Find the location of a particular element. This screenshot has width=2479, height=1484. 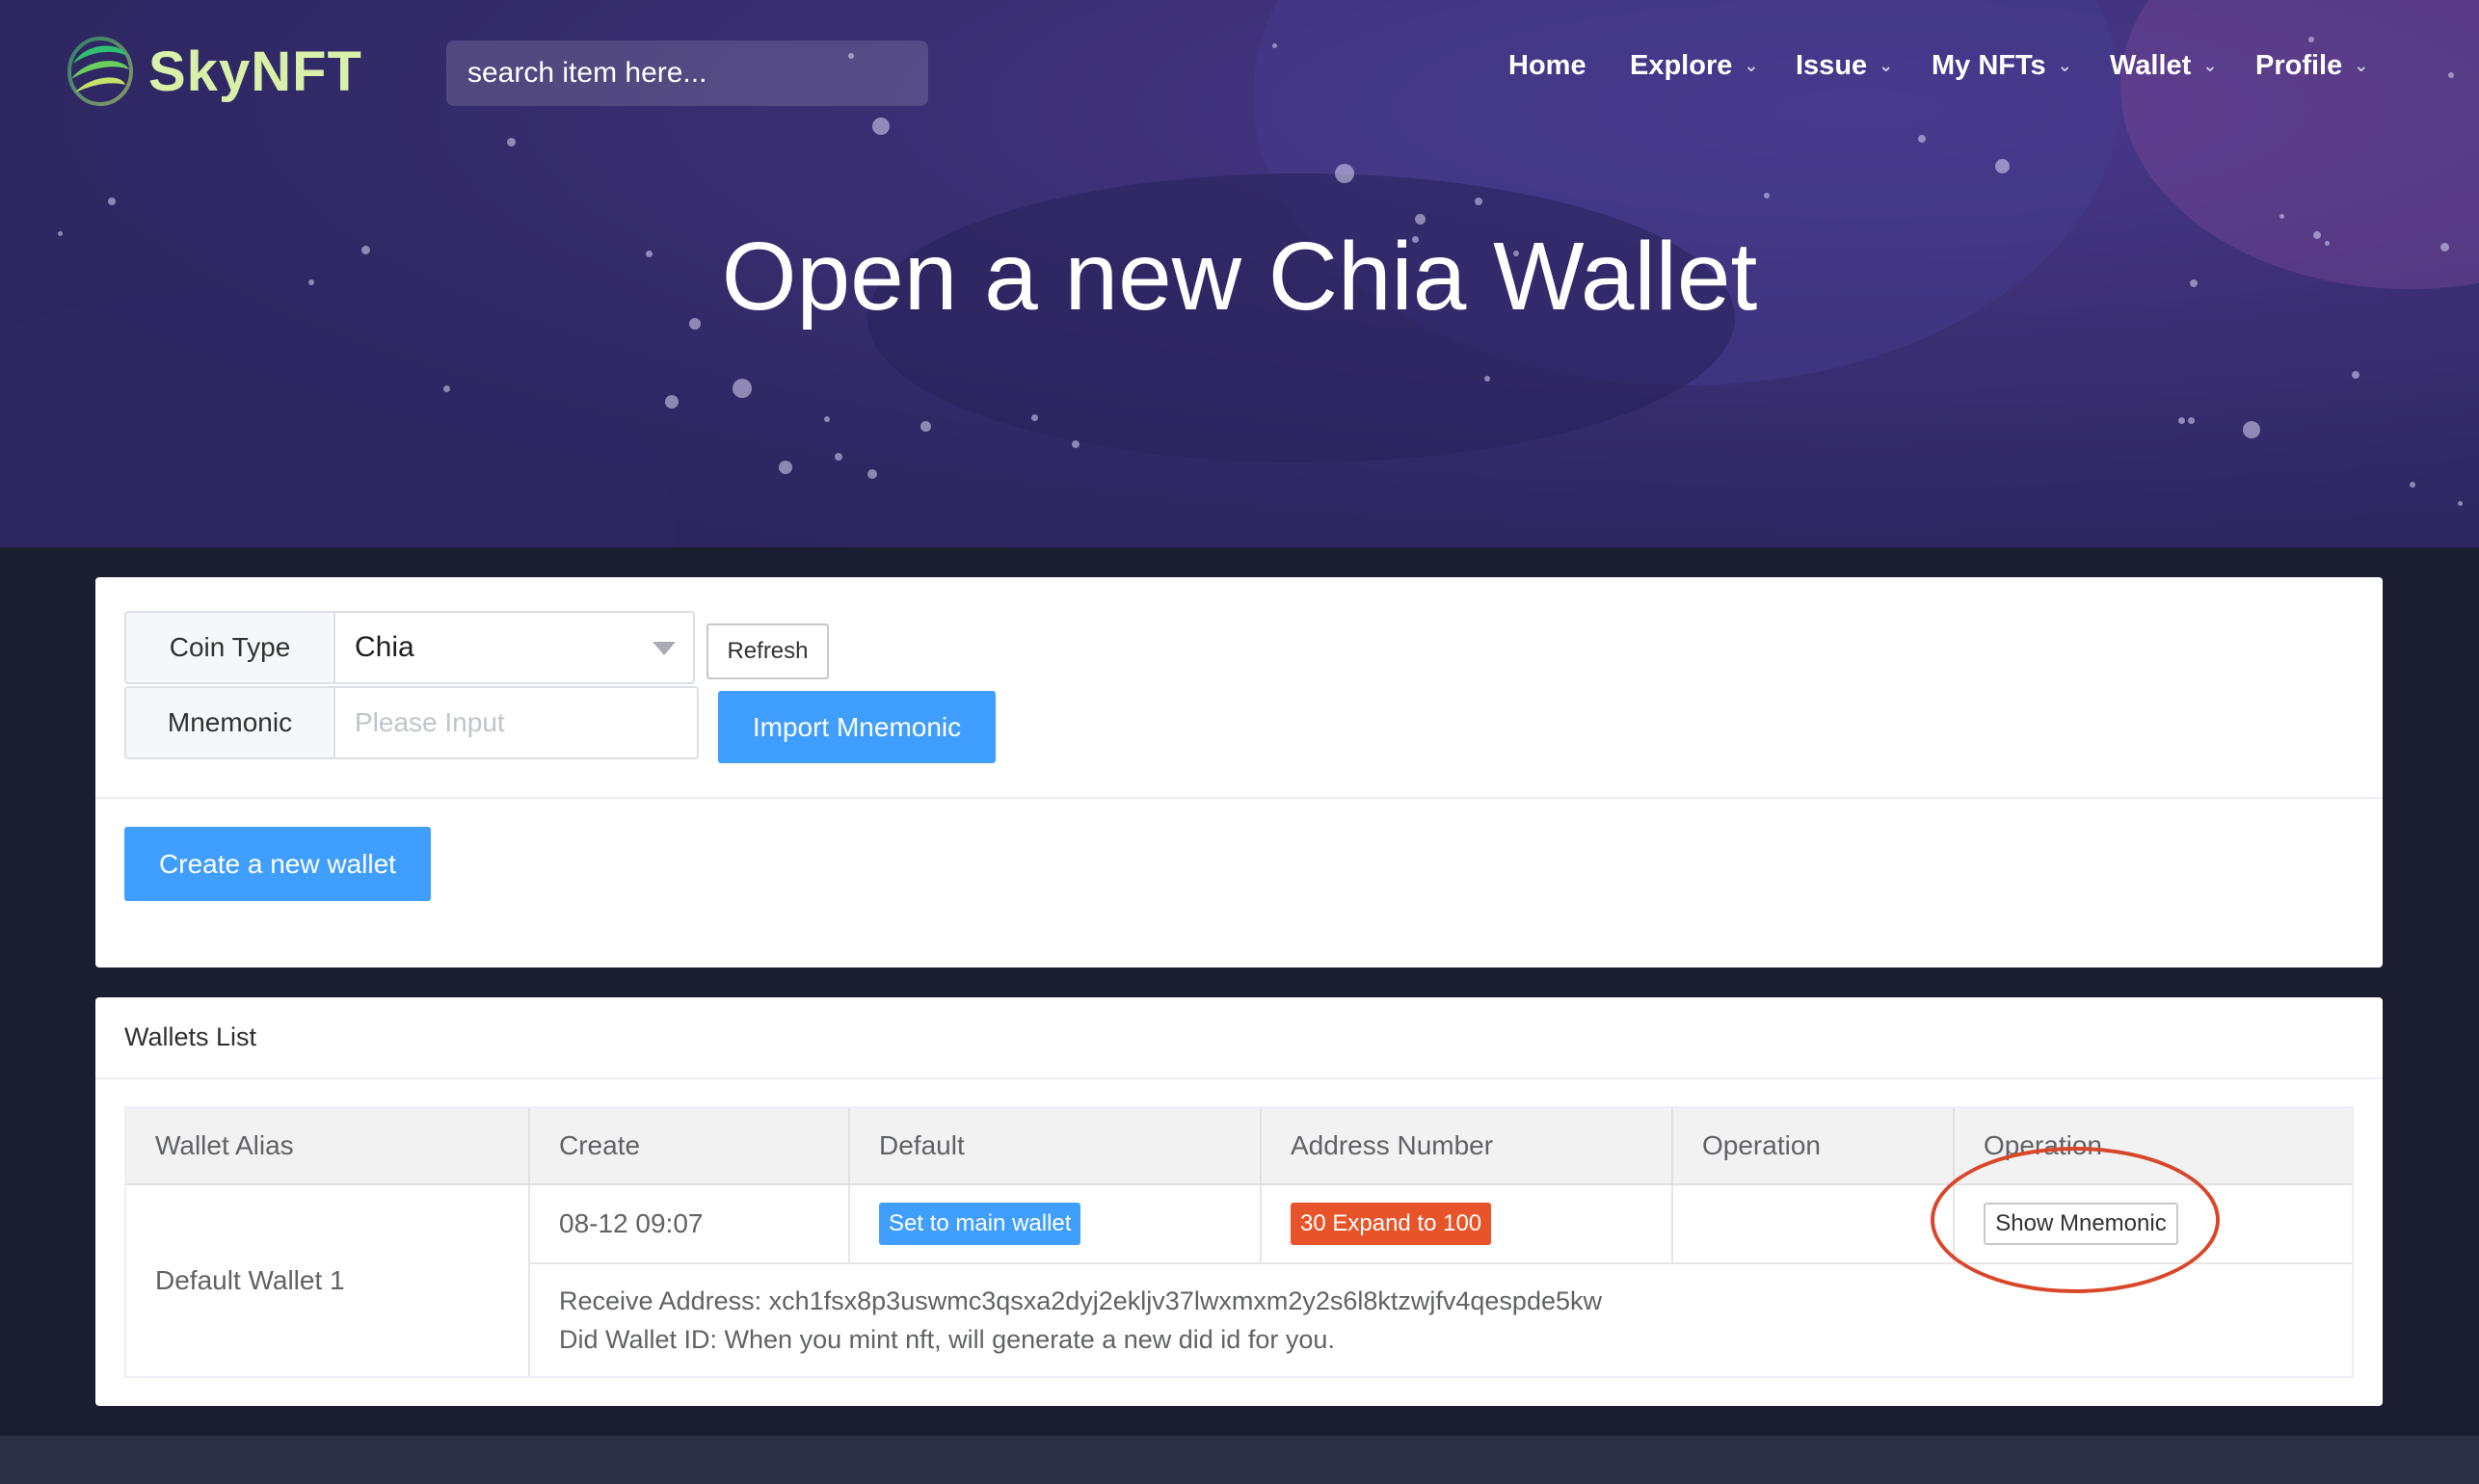

nav-issue: Issue ⌄ is located at coordinates (1845, 66).